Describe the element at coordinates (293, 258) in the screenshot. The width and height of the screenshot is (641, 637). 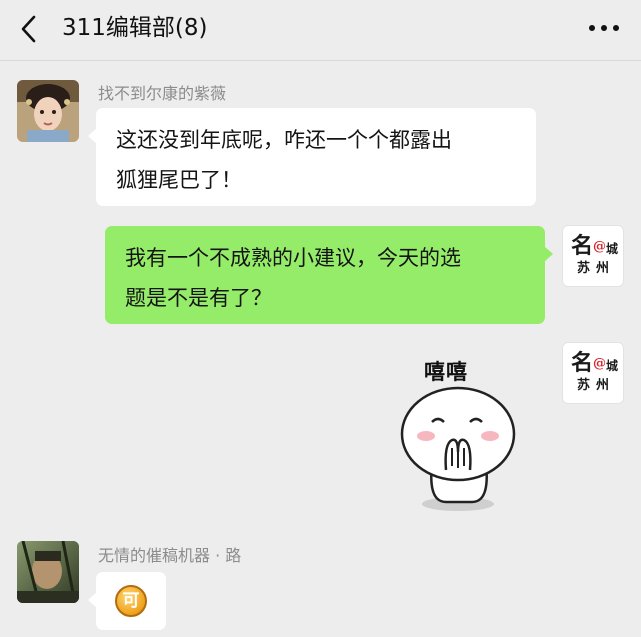
I see `message-text-line: 我有一个不成熟的小建议，今天的选` at that location.